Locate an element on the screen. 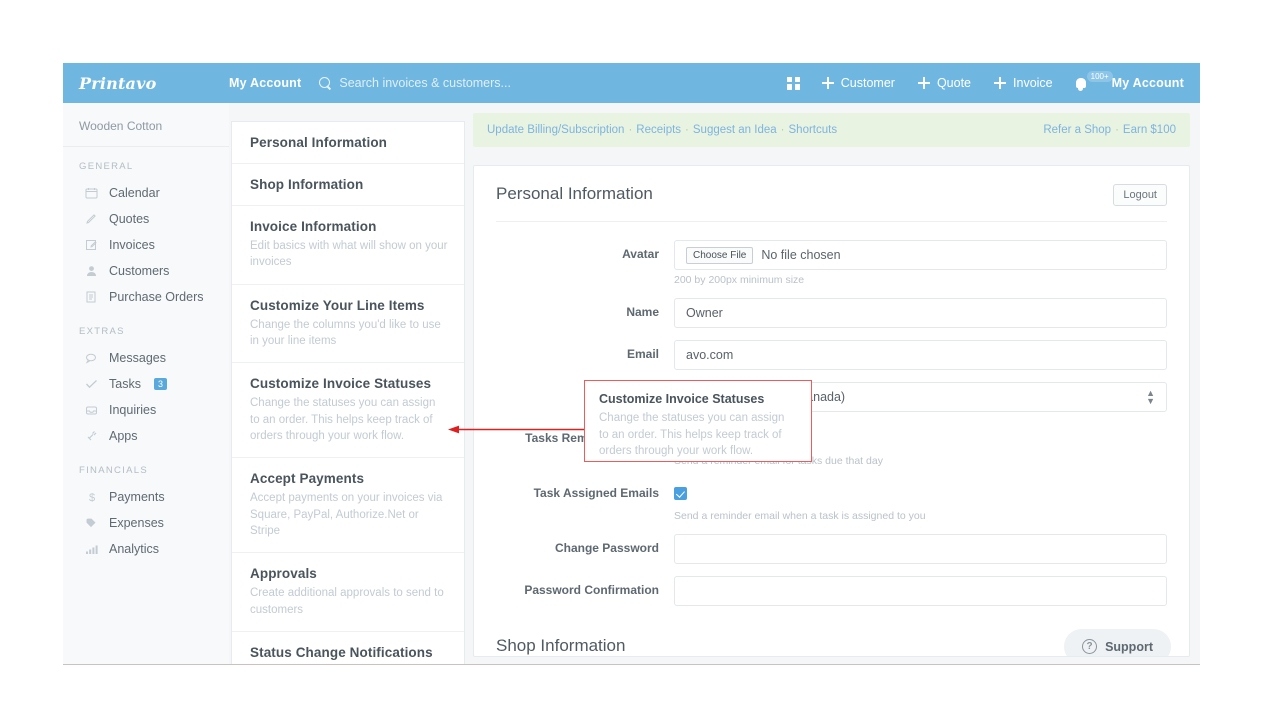  header-actions: Customer Quote Invoice 100+ My Account is located at coordinates (993, 81).